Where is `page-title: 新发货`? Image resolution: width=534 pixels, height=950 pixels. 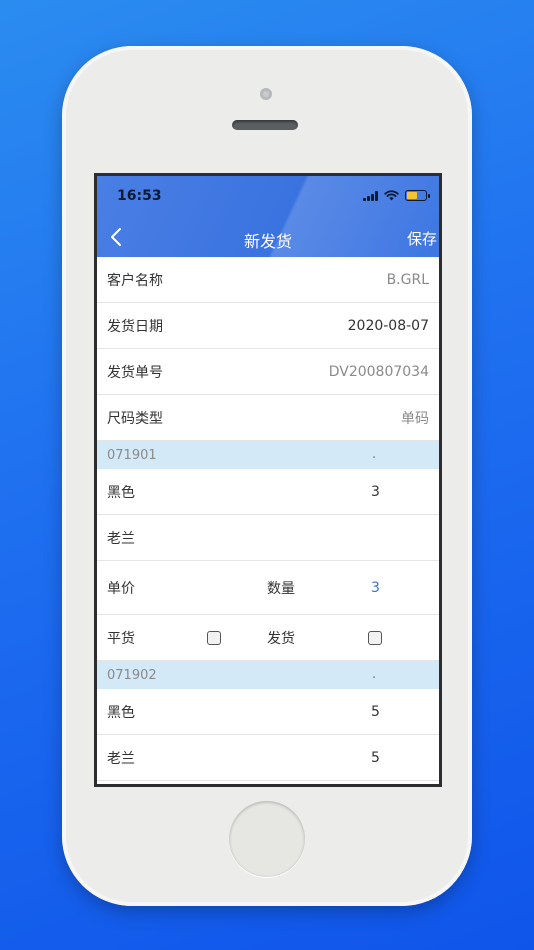
page-title: 新发货 is located at coordinates (267, 241).